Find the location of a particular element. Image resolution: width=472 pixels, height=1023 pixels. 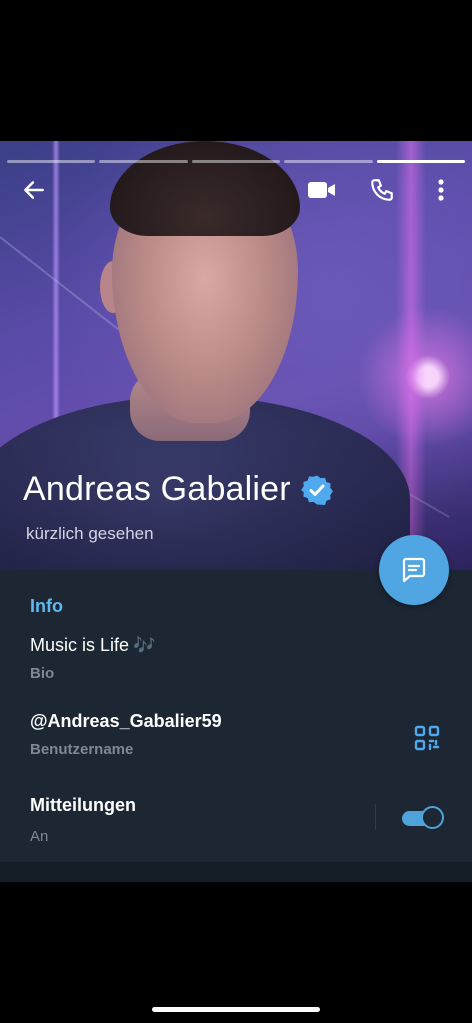

profile-name: Andreas Gabalier is located at coordinates (178, 489).